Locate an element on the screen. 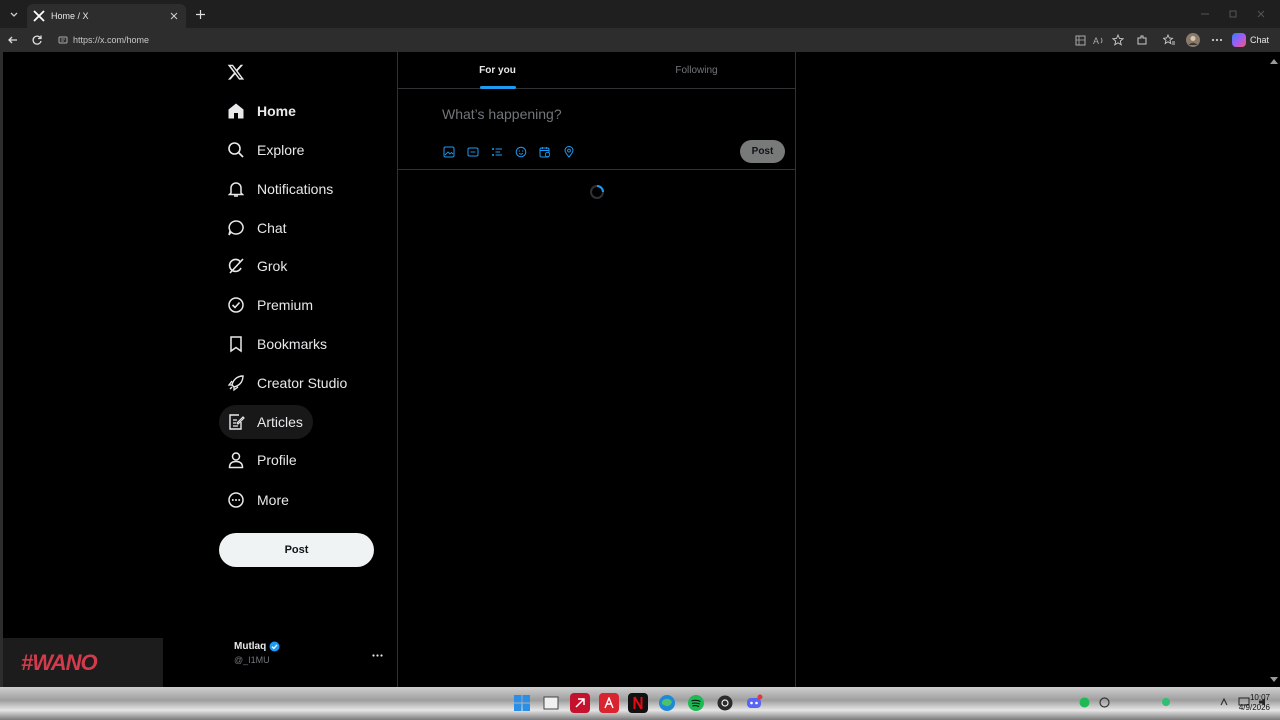  chat-button-label: Chat is located at coordinates (1260, 40).